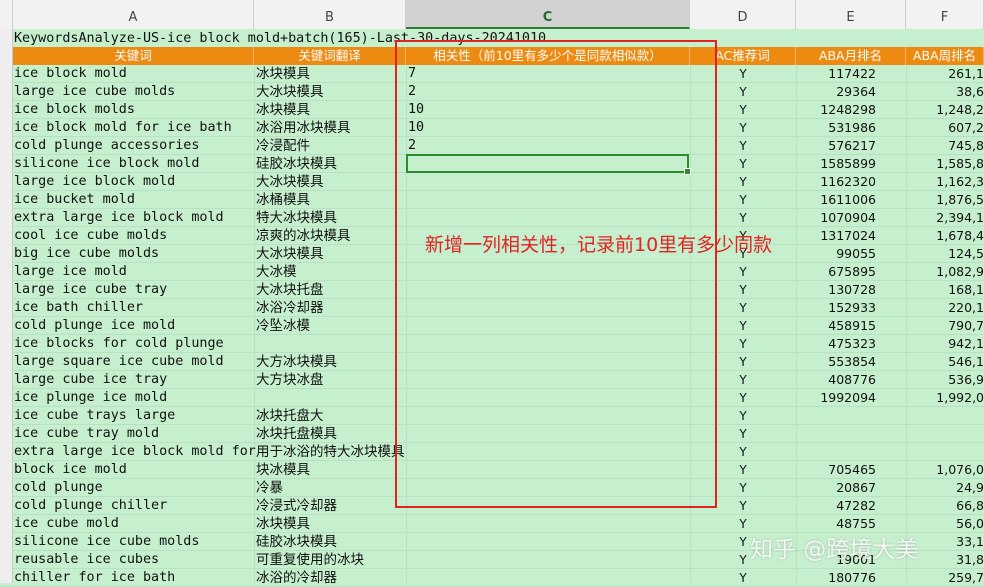 The height and width of the screenshot is (587, 984). Describe the element at coordinates (945, 236) in the screenshot. I see `aba-week-rank-cell: 1,678,4` at that location.